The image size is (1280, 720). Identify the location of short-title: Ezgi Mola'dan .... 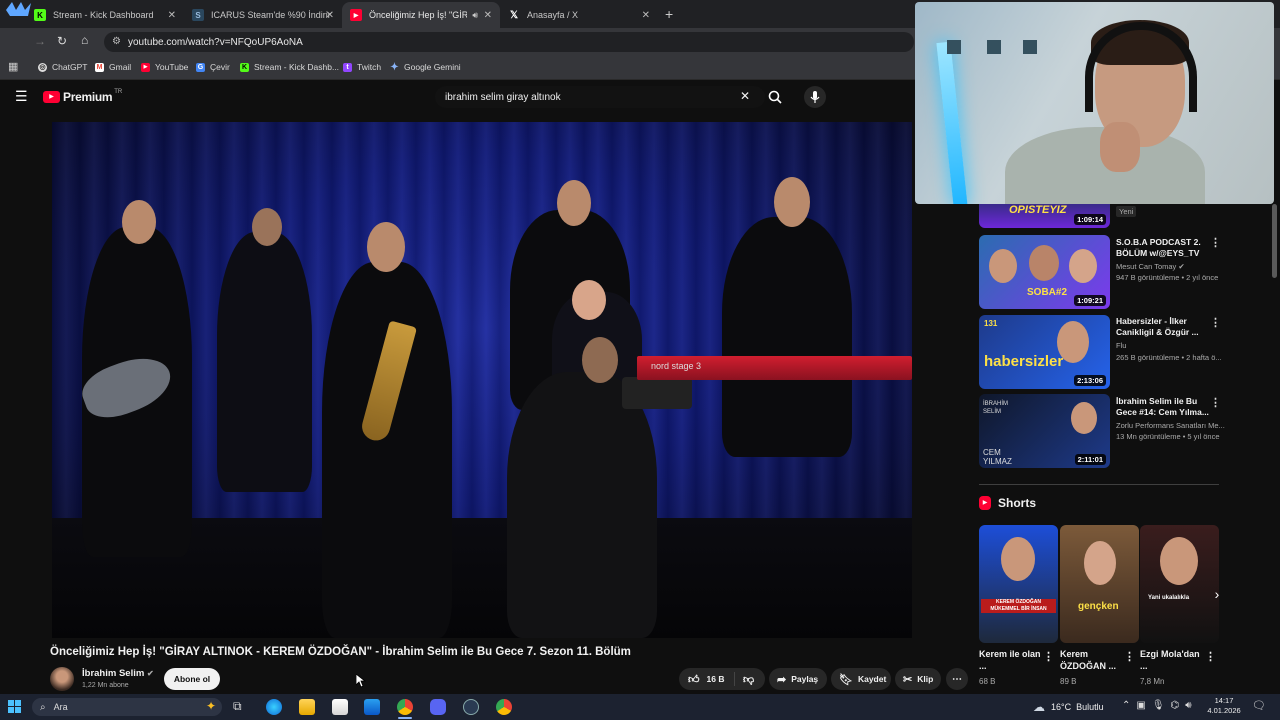
(1173, 660).